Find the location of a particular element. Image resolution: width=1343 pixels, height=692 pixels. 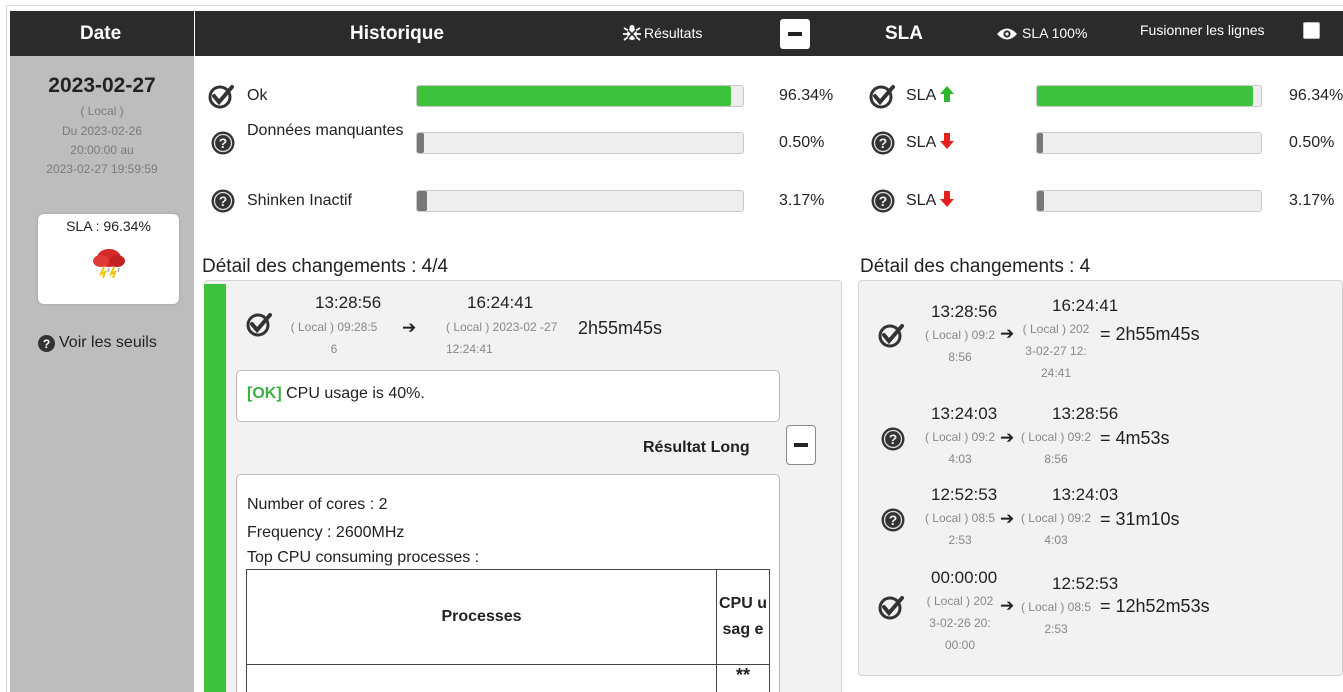

status-label: Données manquantes is located at coordinates (325, 130).